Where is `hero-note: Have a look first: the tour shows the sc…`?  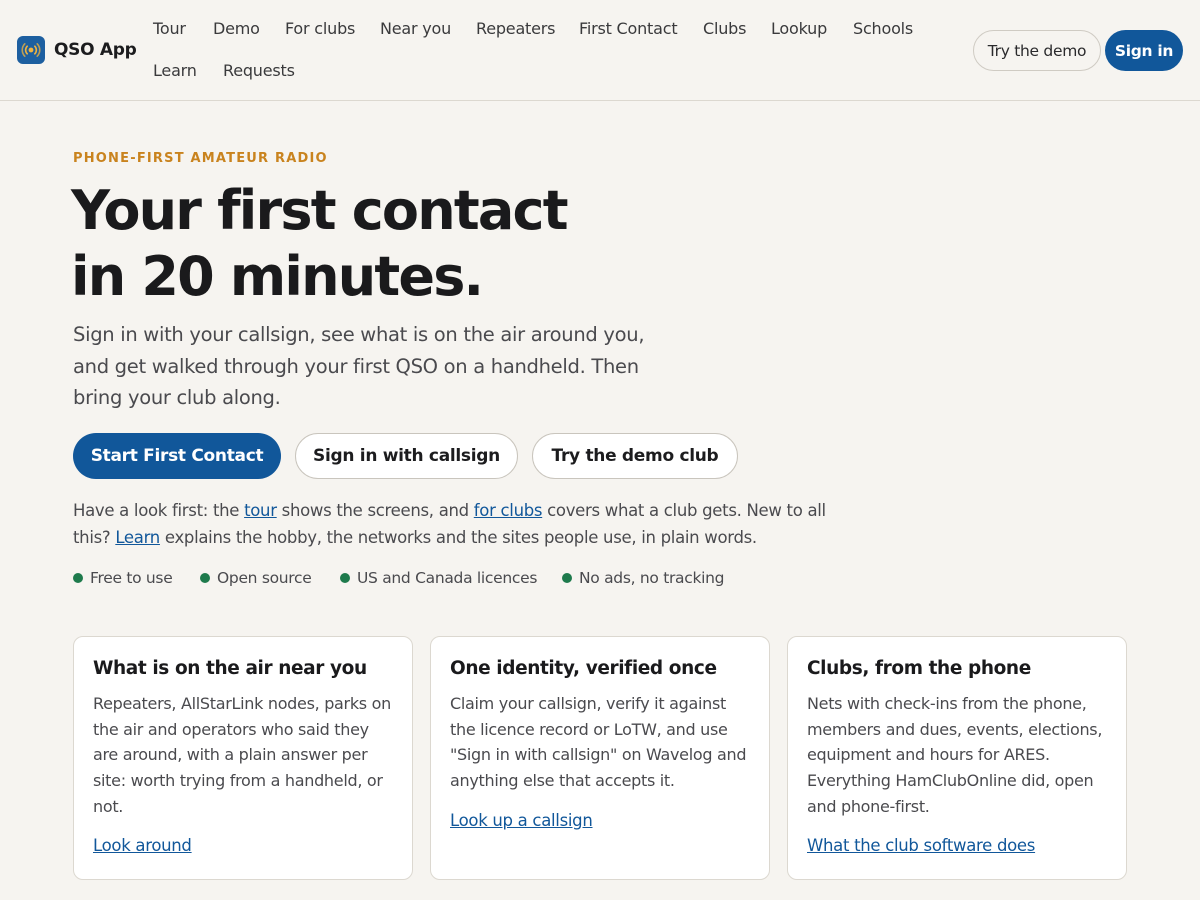 hero-note: Have a look first: the tour shows the sc… is located at coordinates (458, 524).